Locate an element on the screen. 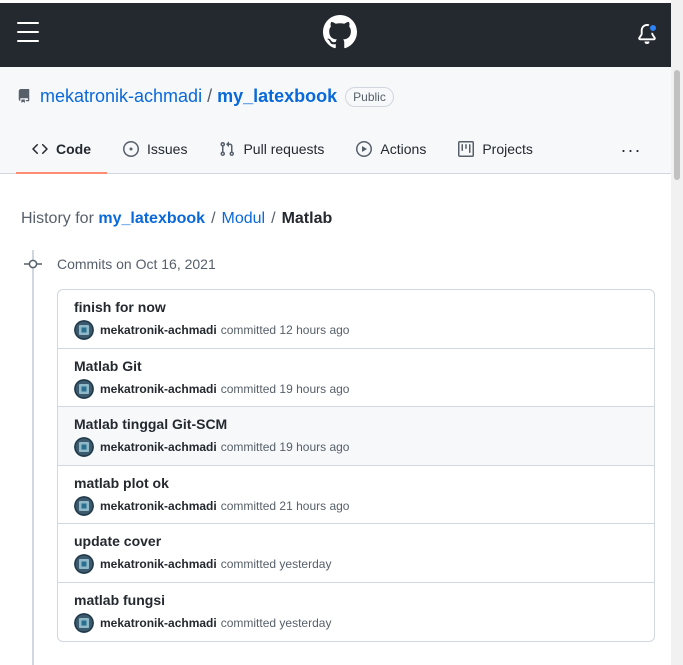 Image resolution: width=683 pixels, height=665 pixels. commits-group-title: Commits on Oct 16, 2021 is located at coordinates (136, 264).